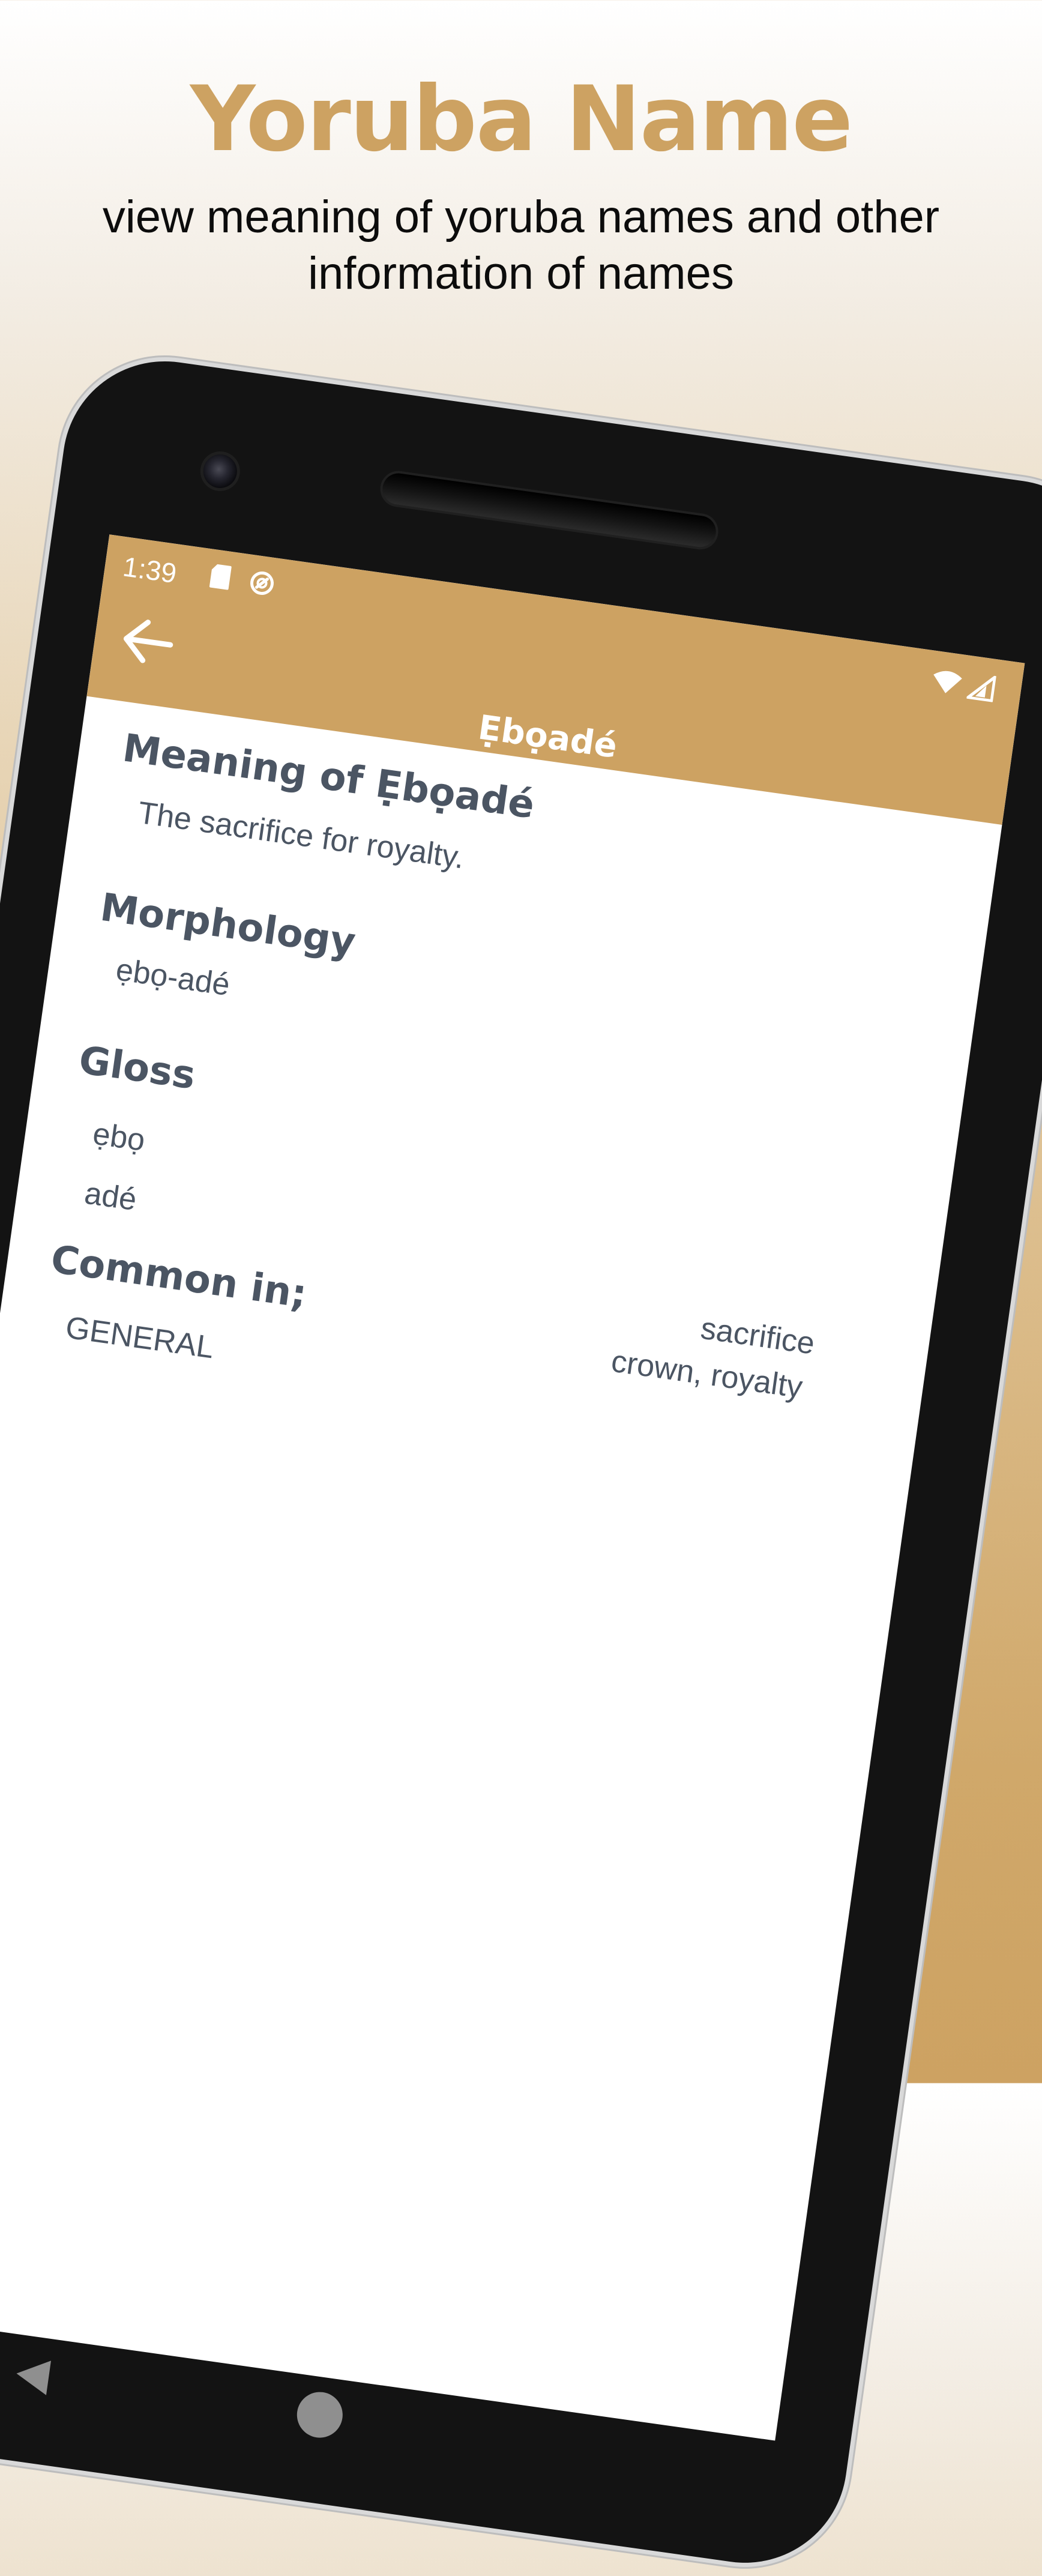  What do you see at coordinates (549, 510) in the screenshot?
I see `earpiece-speaker` at bounding box center [549, 510].